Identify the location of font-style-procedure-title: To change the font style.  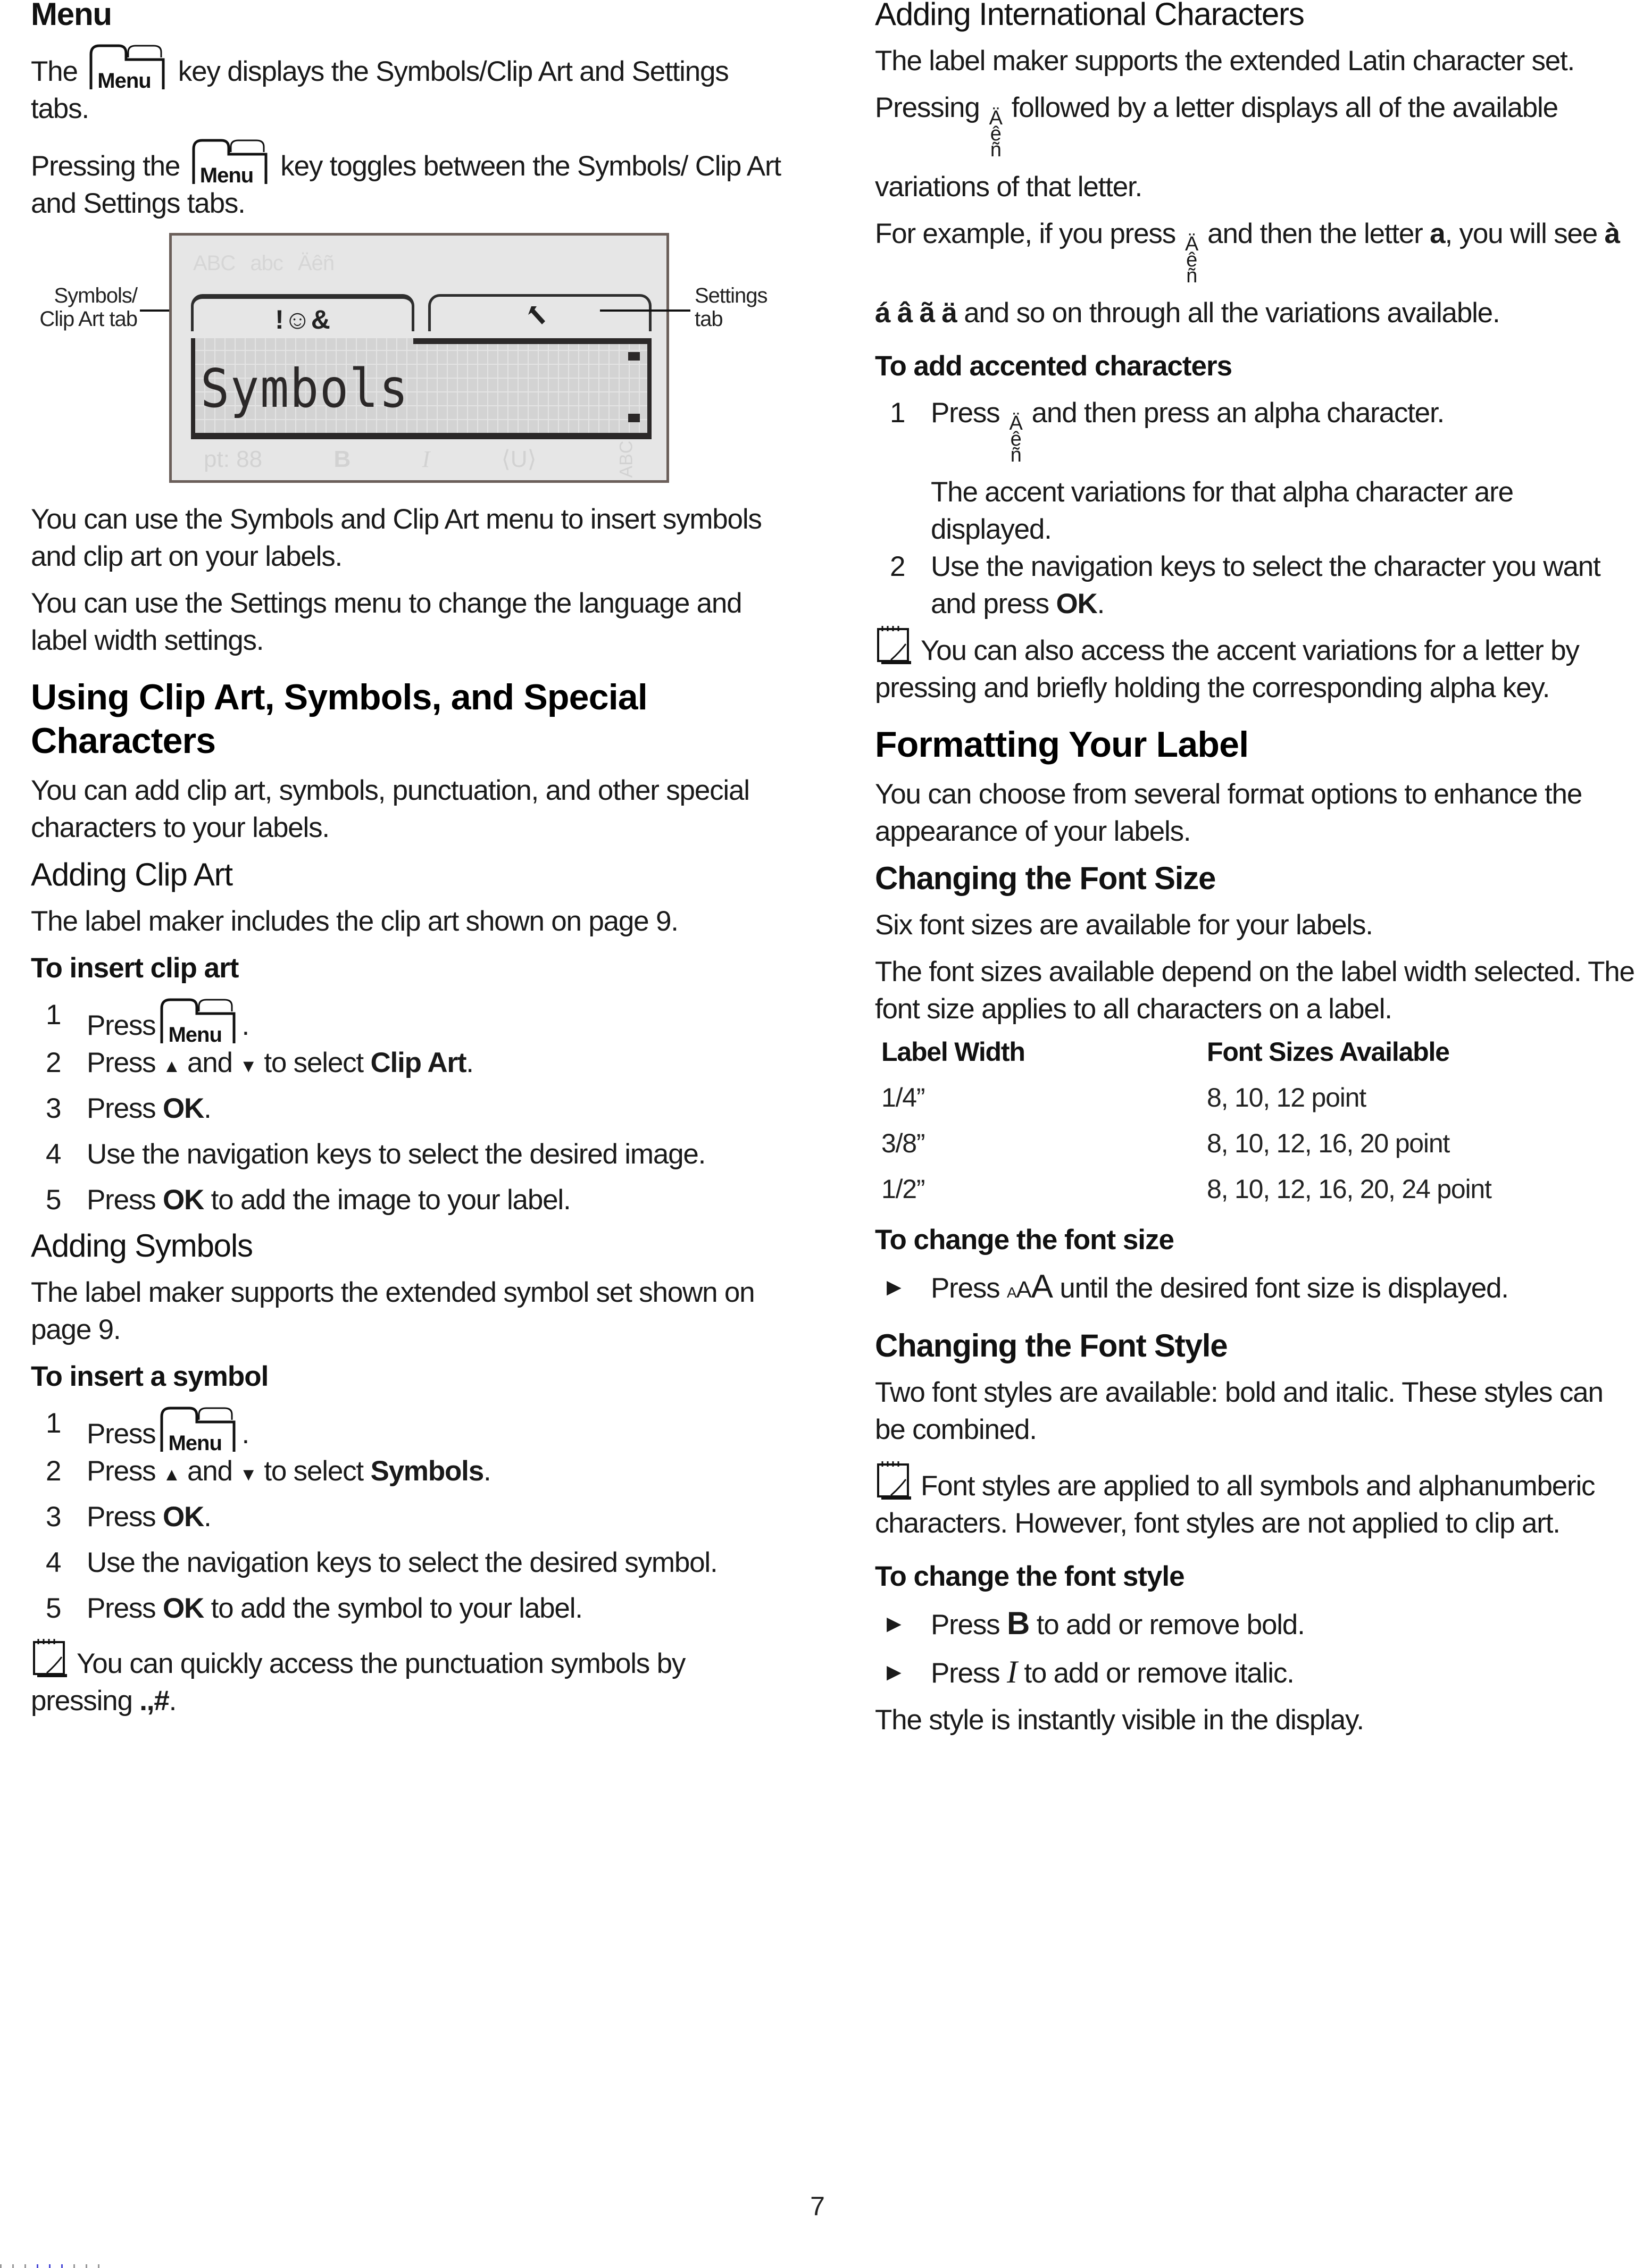
(1030, 1577).